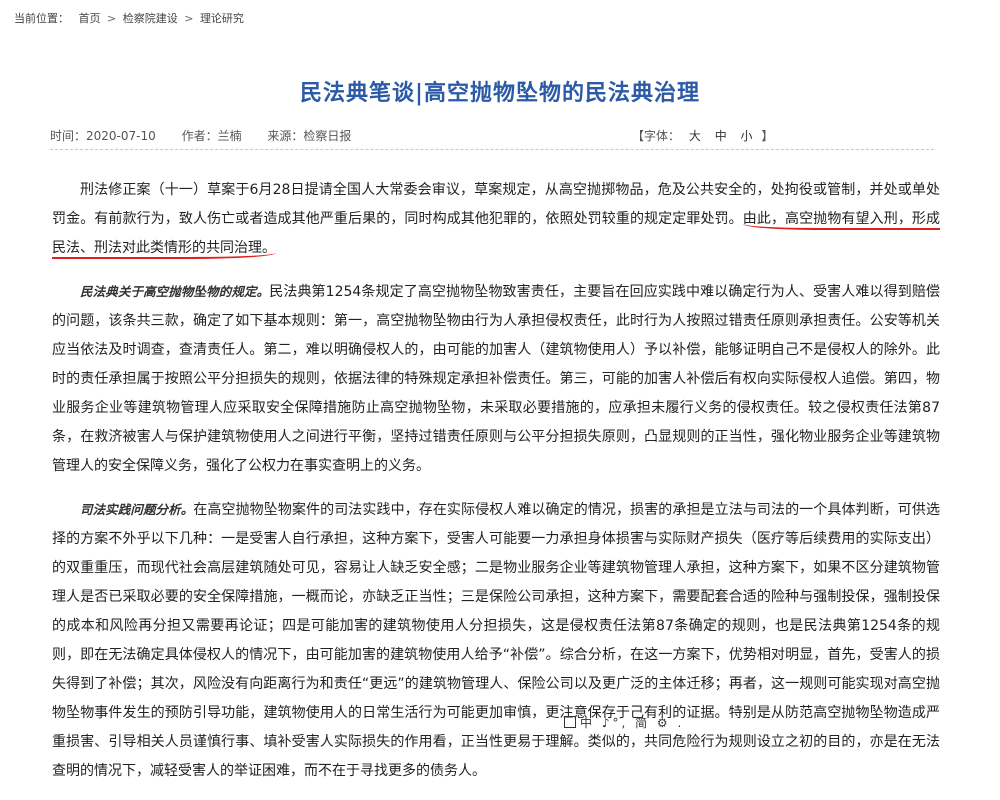 The width and height of the screenshot is (1000, 800). I want to click on source: 来源：检察日报, so click(309, 136).